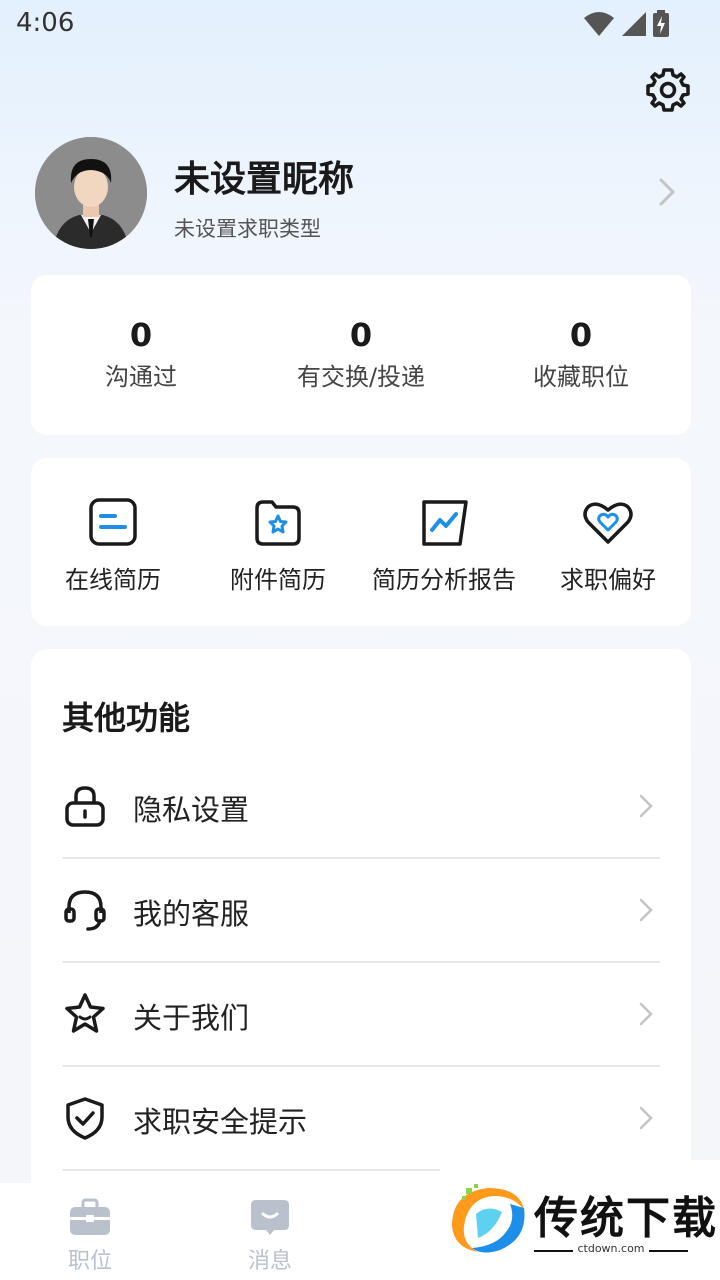 The width and height of the screenshot is (720, 1280). Describe the element at coordinates (85, 806) in the screenshot. I see `lock-icon` at that location.